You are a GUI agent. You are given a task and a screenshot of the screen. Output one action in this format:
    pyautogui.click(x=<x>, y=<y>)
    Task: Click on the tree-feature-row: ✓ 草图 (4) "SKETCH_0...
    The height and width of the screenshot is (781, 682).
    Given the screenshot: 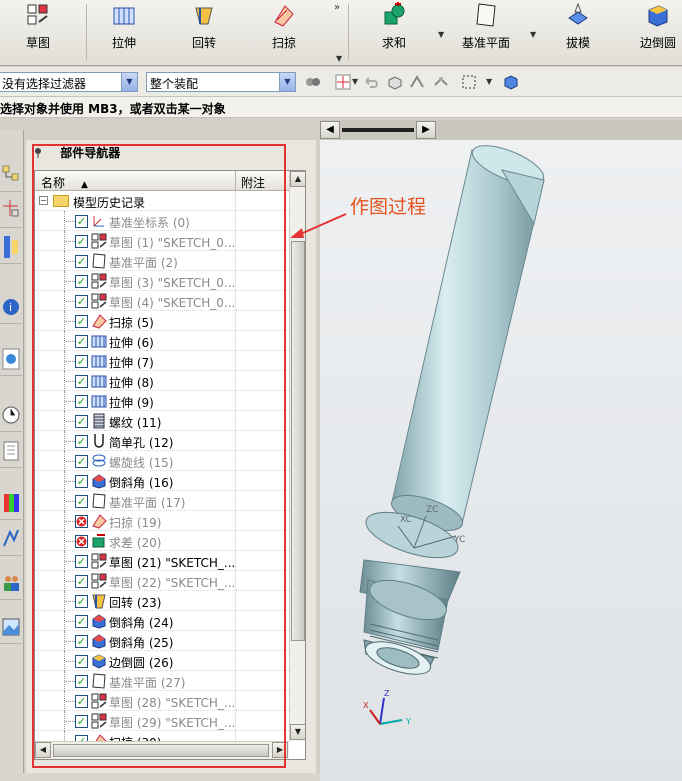 What is the action you would take?
    pyautogui.click(x=162, y=301)
    